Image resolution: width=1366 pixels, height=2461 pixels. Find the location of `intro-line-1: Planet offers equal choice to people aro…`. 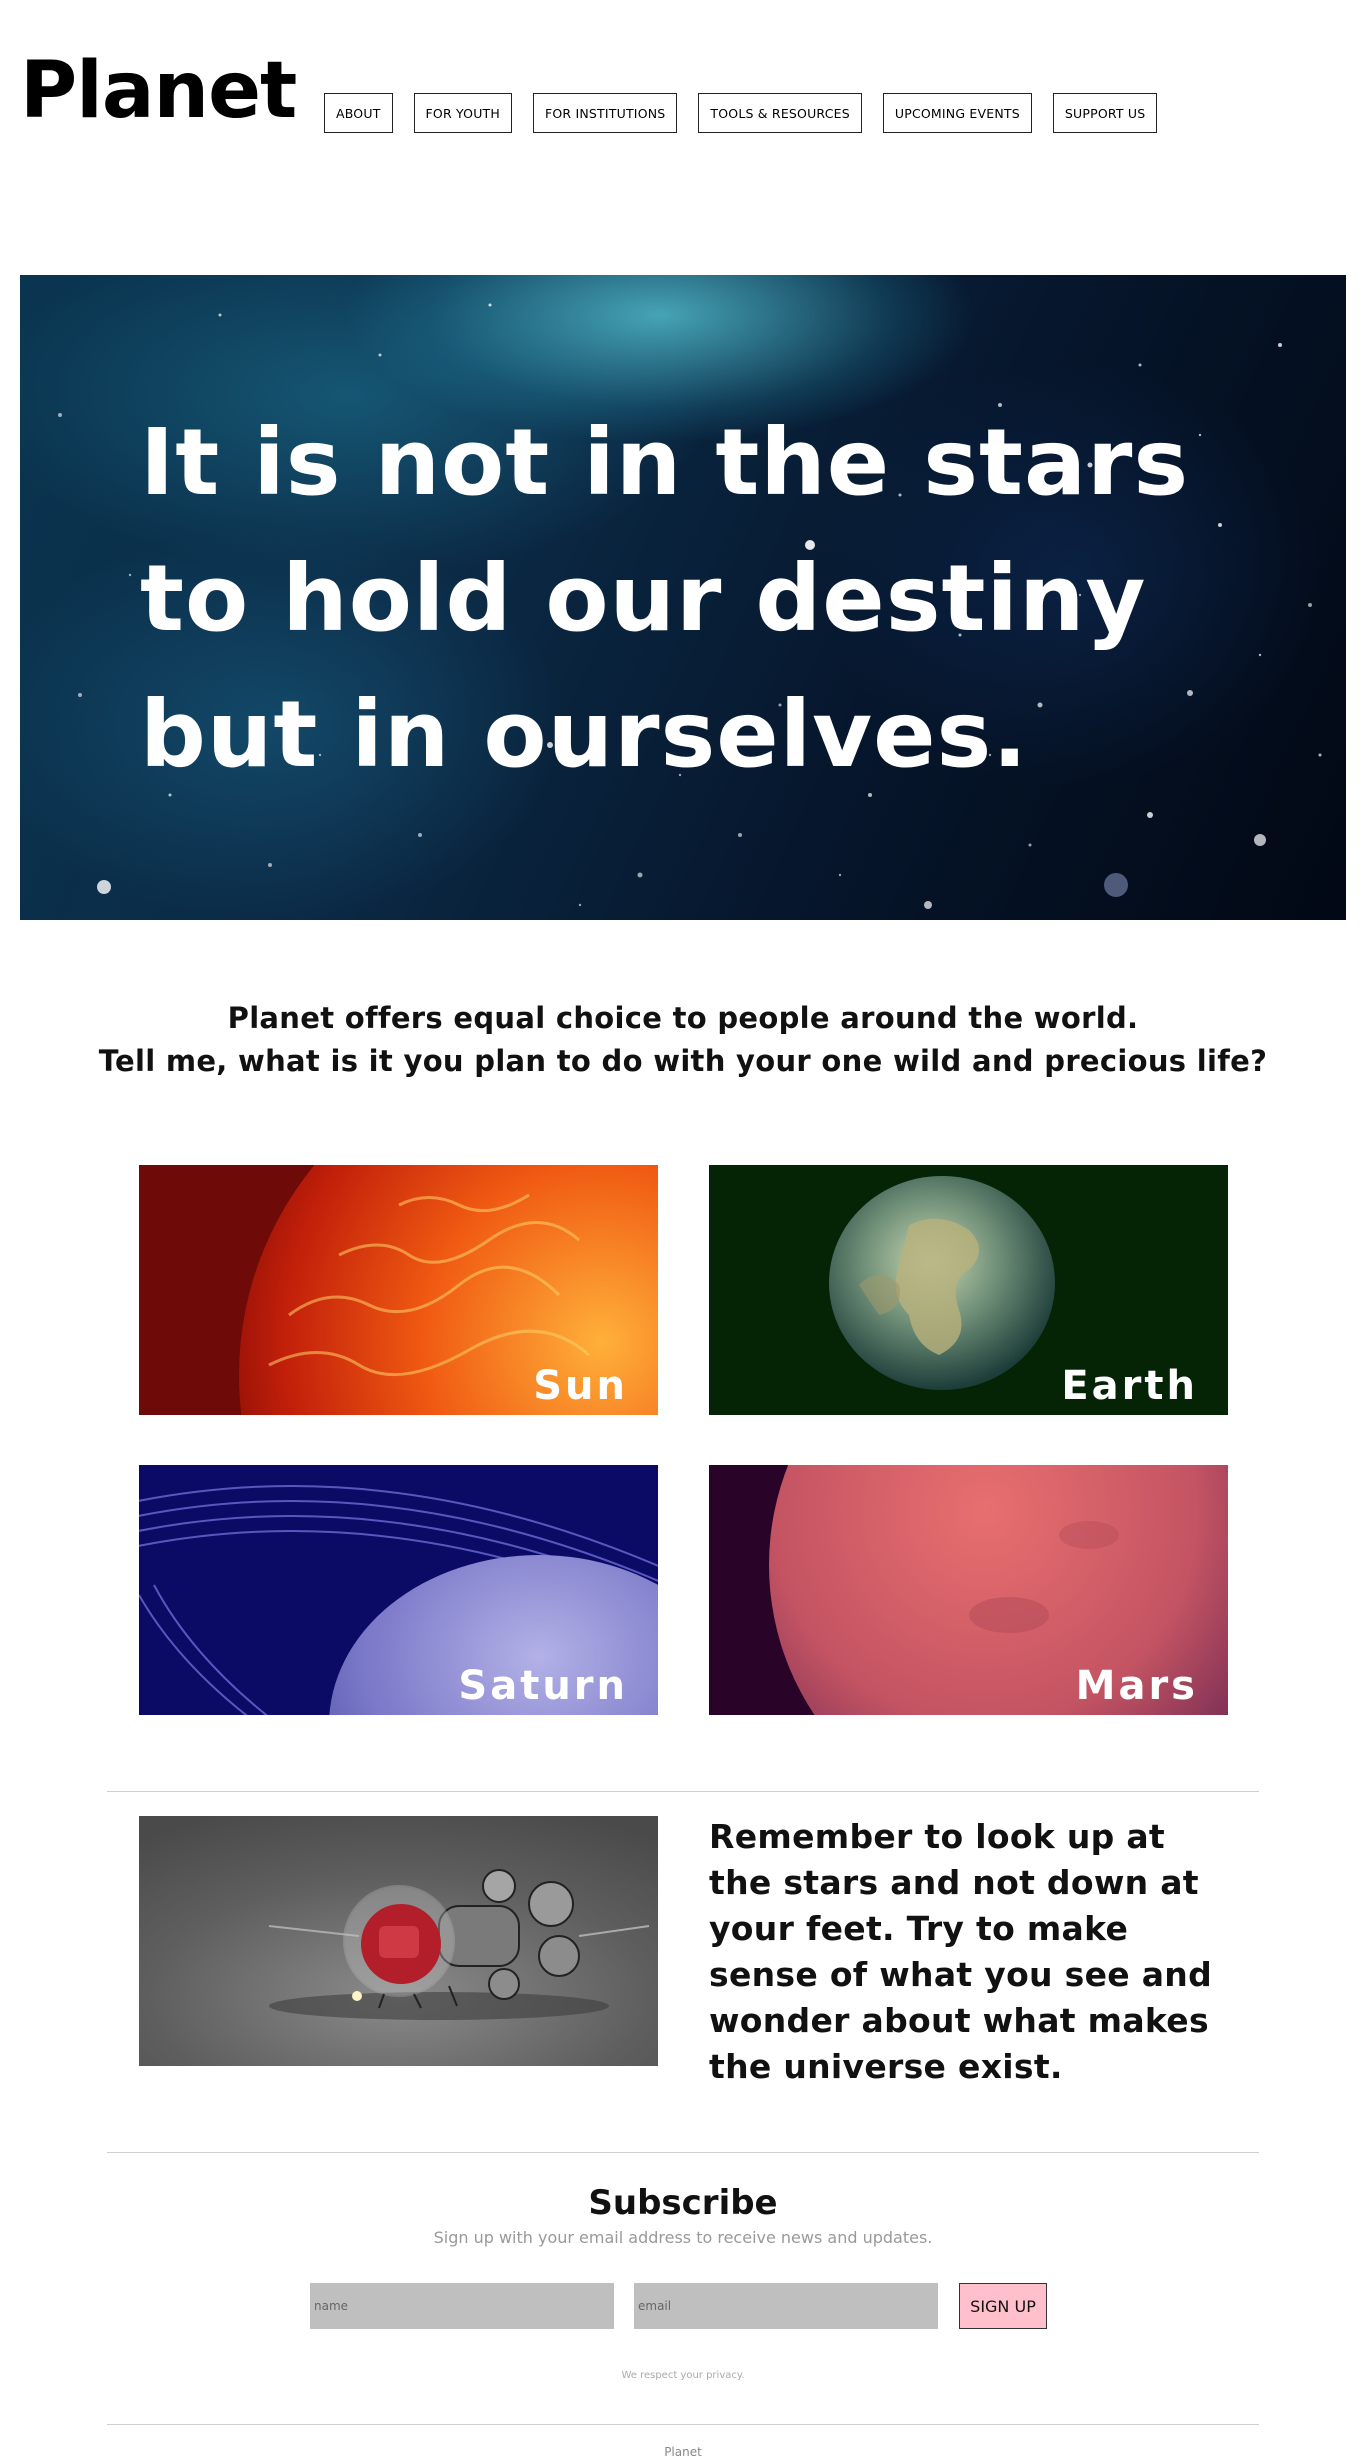

intro-line-1: Planet offers equal choice to people aro… is located at coordinates (683, 1018).